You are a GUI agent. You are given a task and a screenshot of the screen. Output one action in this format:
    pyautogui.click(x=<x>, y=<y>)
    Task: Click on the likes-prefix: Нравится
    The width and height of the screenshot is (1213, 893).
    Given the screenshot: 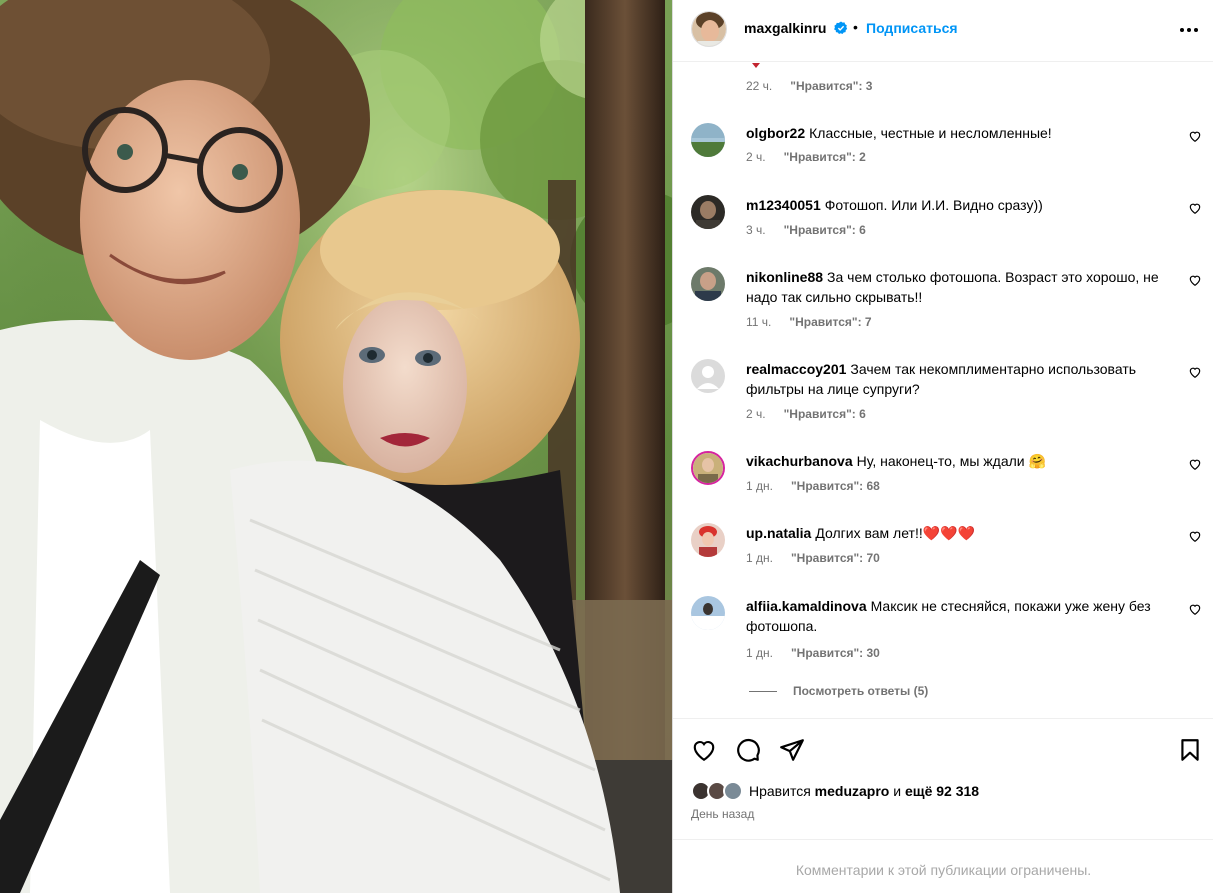 What is the action you would take?
    pyautogui.click(x=780, y=791)
    